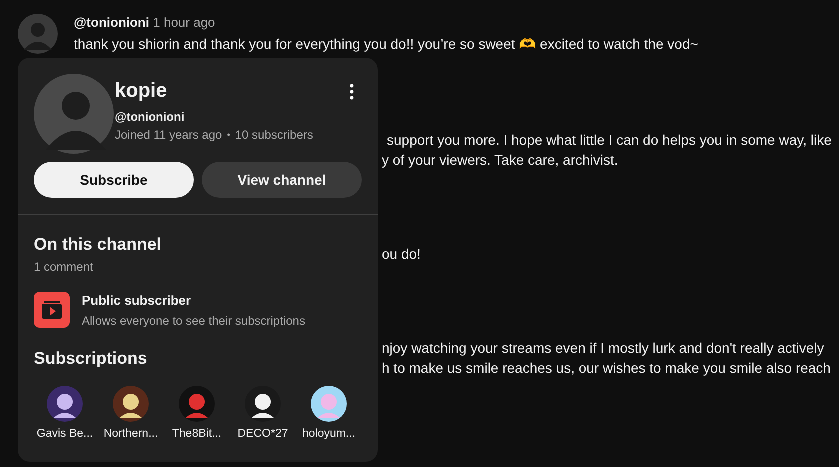  What do you see at coordinates (168, 135) in the screenshot?
I see `joined-text: Joined 11 years ago` at bounding box center [168, 135].